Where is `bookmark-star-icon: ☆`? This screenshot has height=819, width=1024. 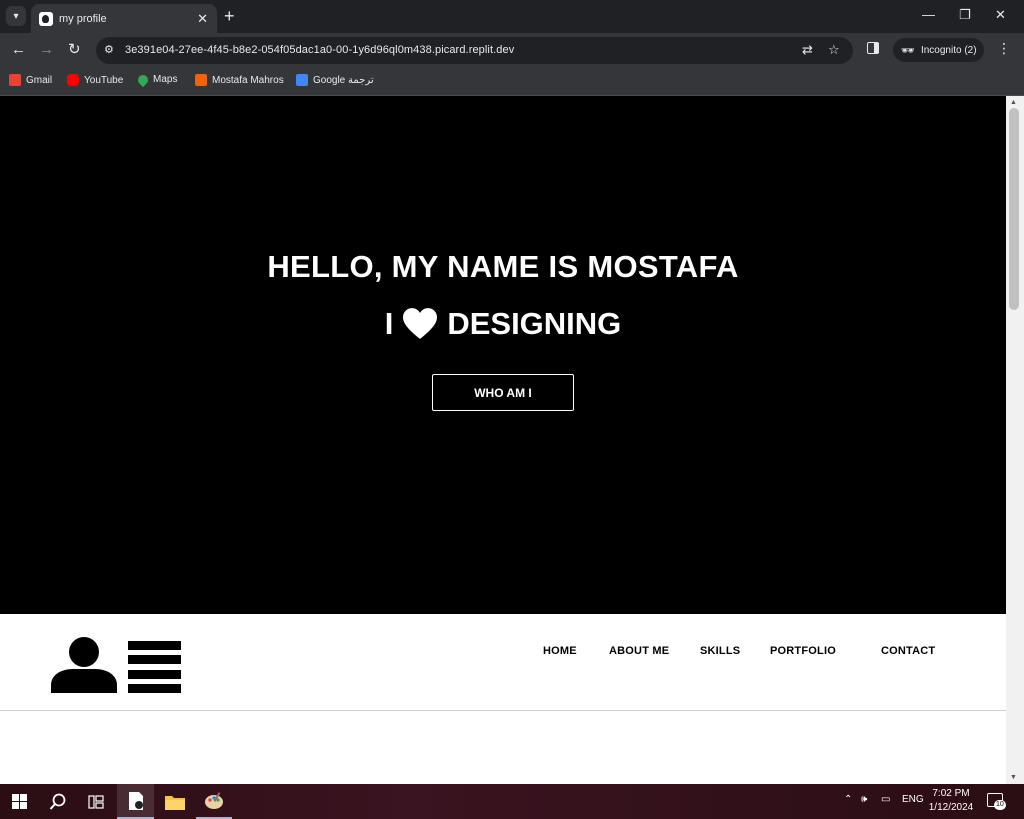
bookmark-star-icon: ☆ is located at coordinates (834, 50).